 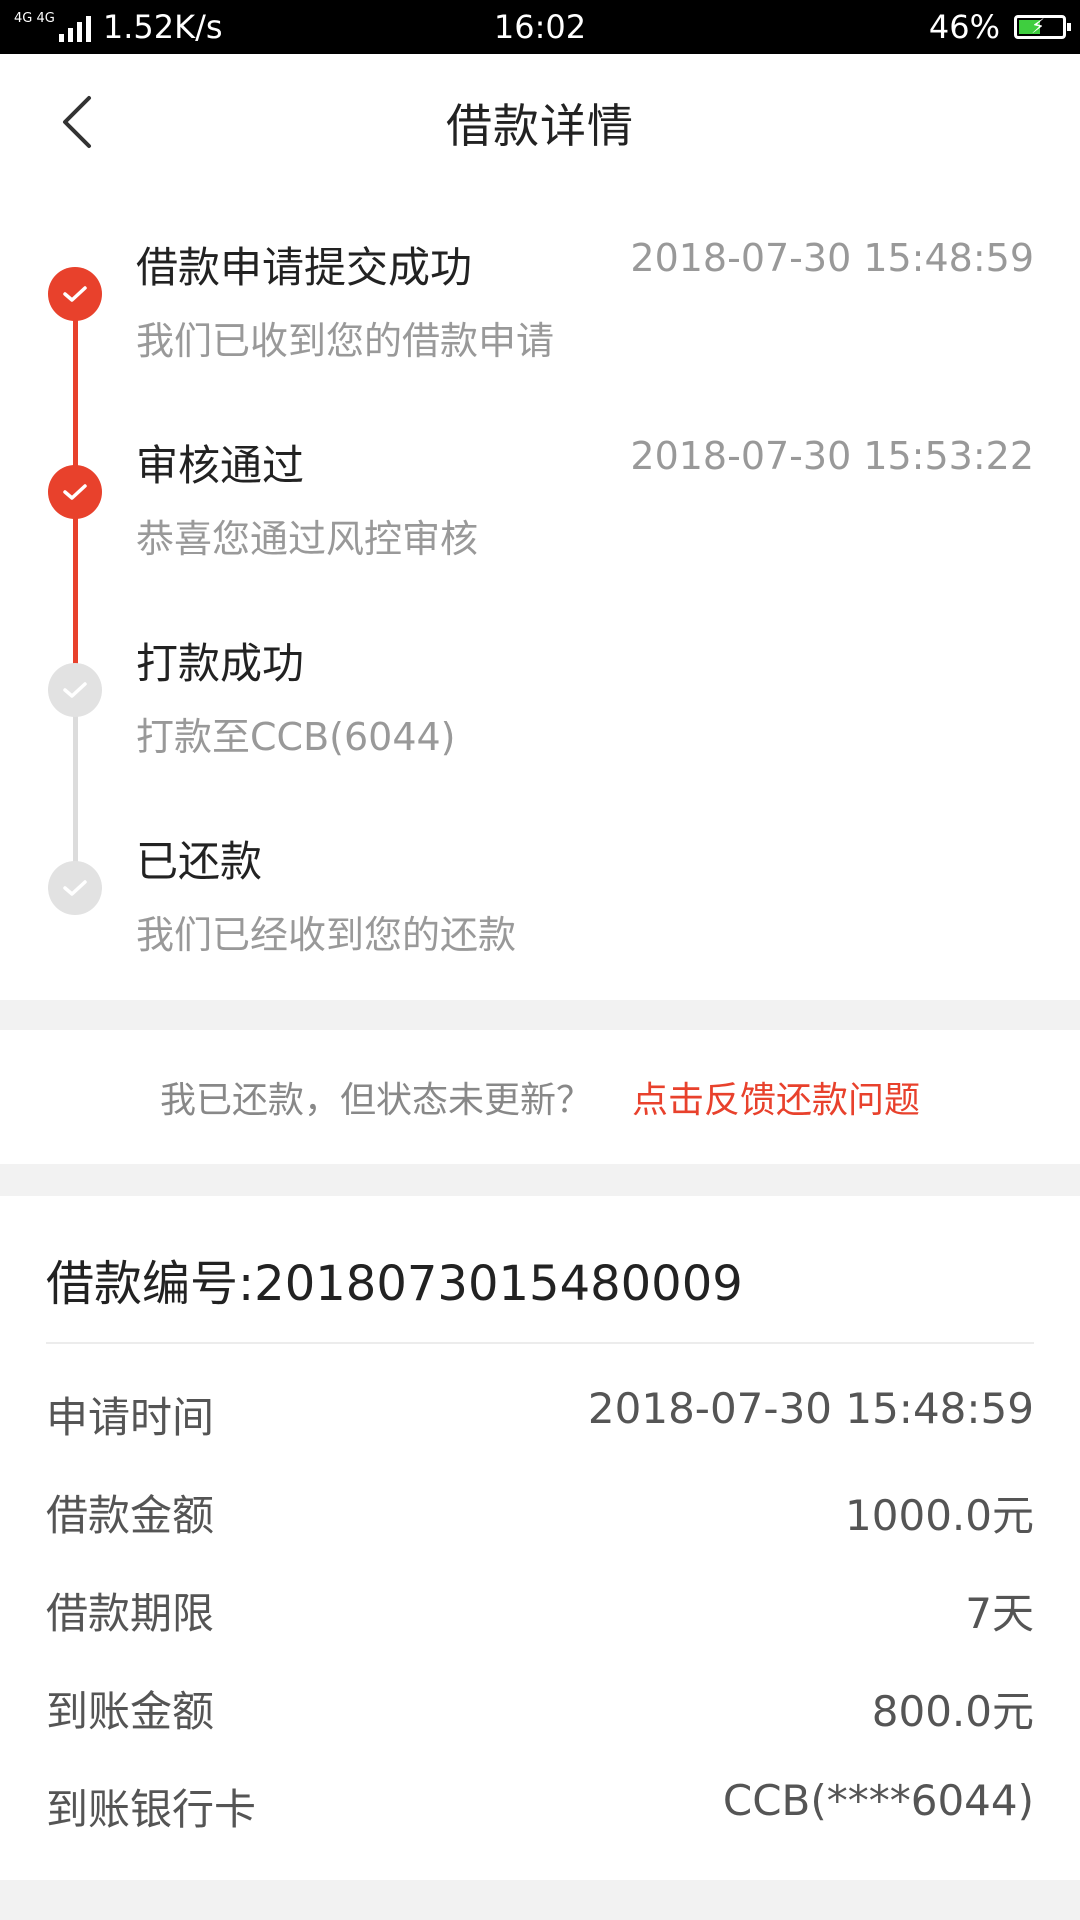 I want to click on loan-number: 借款编号:2018073015480009, so click(x=394, y=1284).